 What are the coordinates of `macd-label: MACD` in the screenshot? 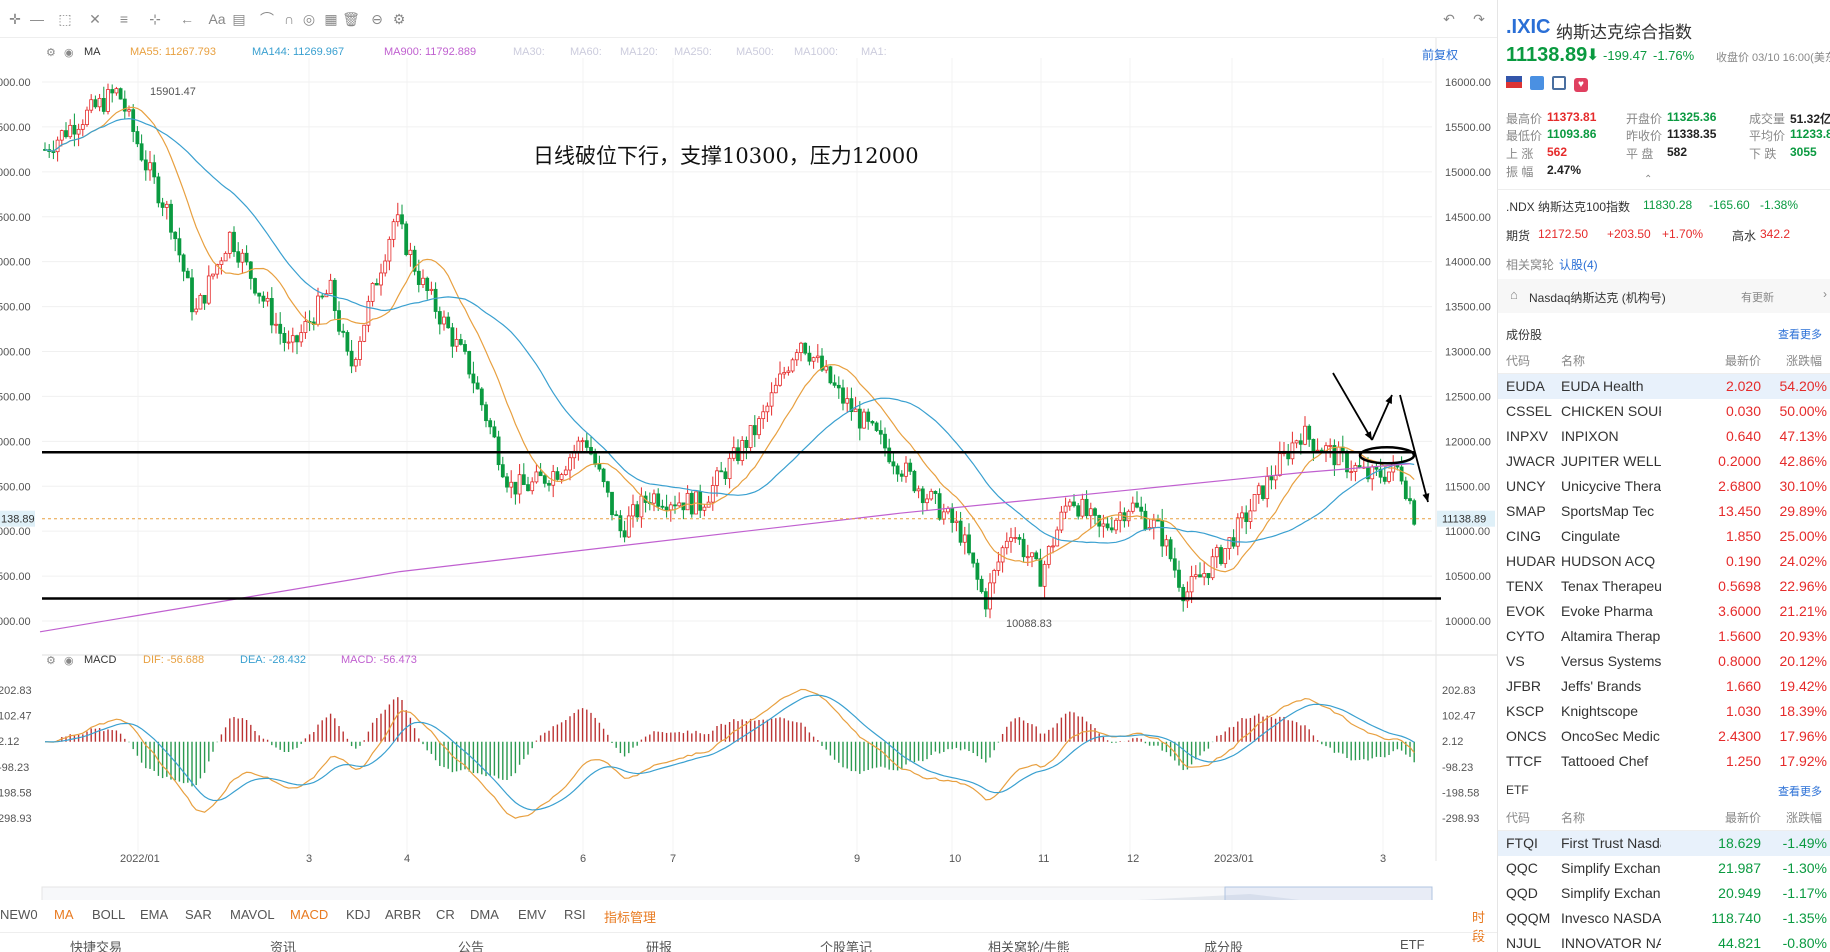 It's located at (100, 660).